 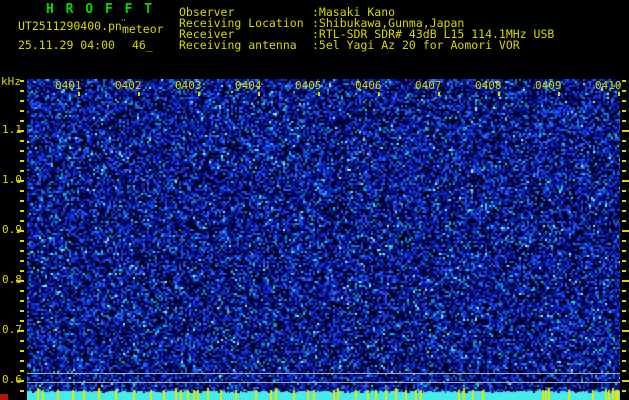 What do you see at coordinates (143, 29) in the screenshot?
I see `meteor-overlay-label: meteor` at bounding box center [143, 29].